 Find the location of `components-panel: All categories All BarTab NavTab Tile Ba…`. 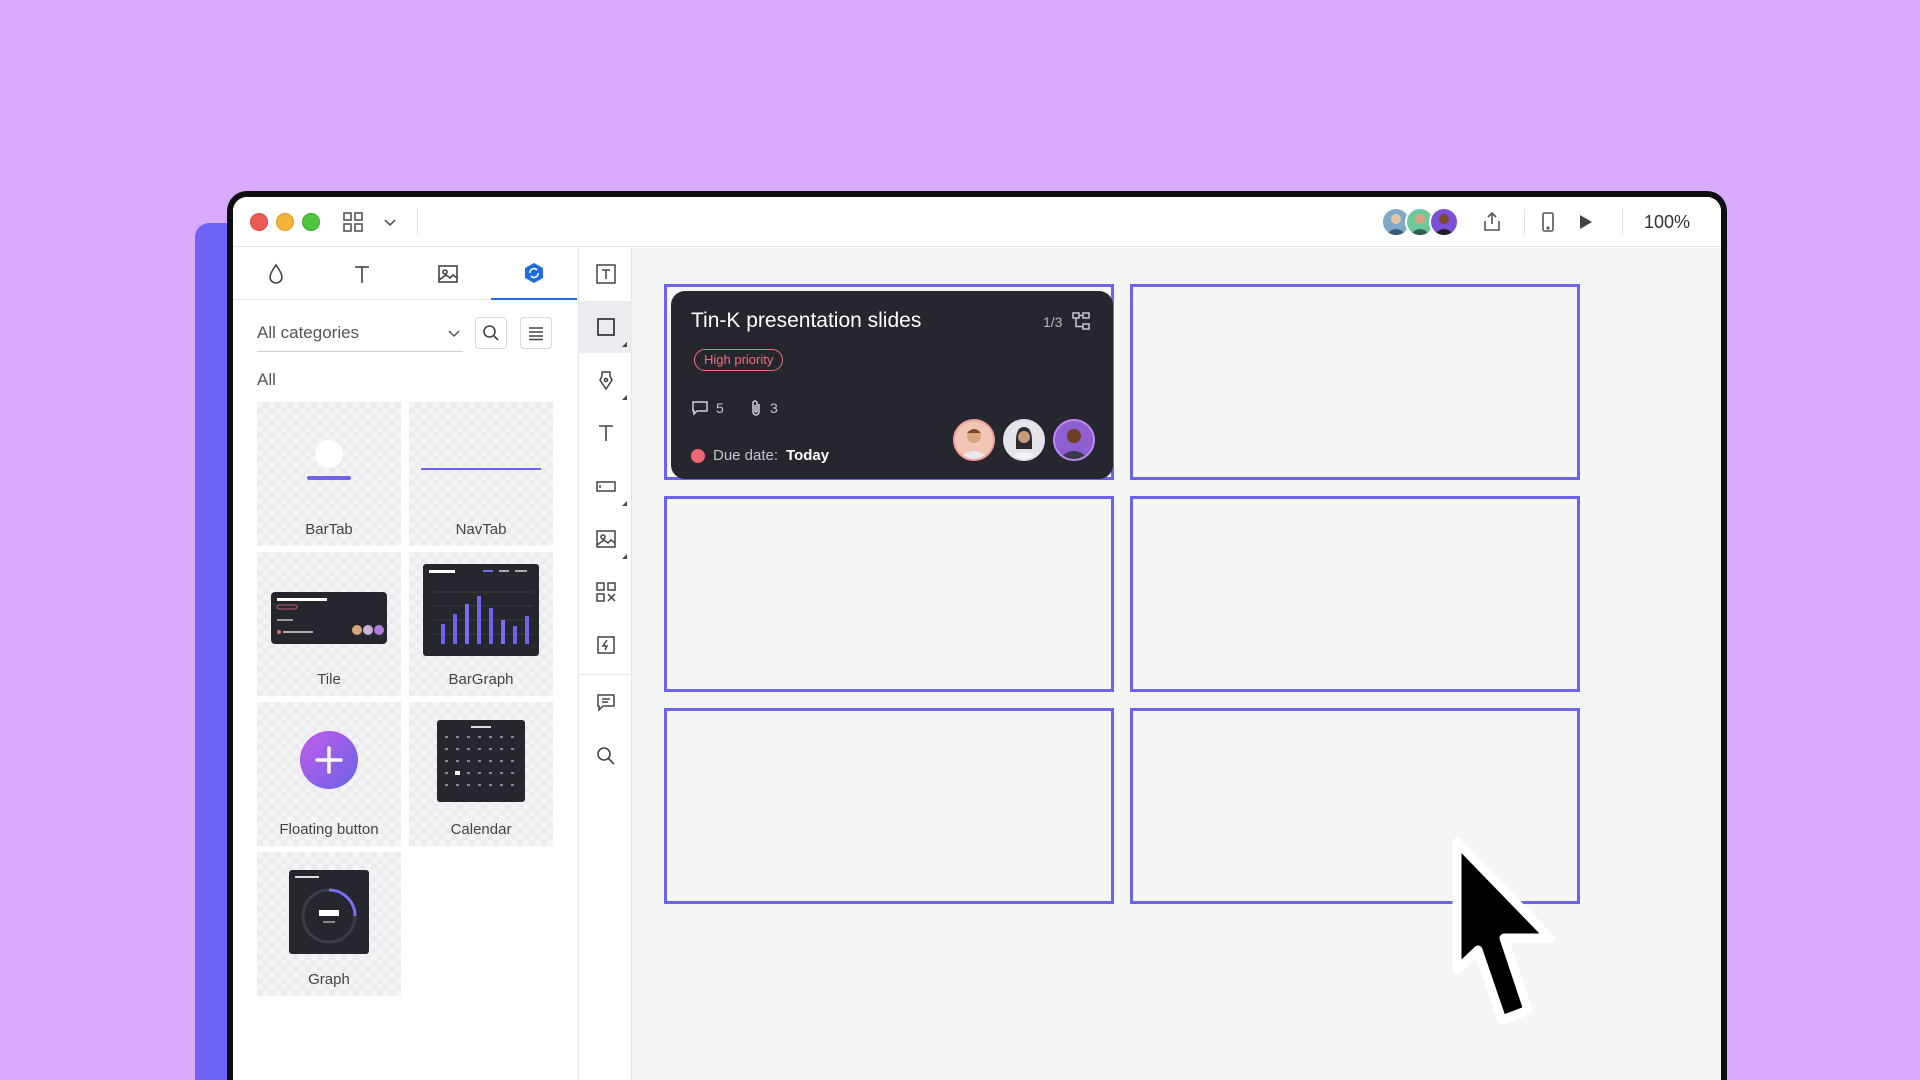

components-panel: All categories All BarTab NavTab Tile Ba… is located at coordinates (405, 664).